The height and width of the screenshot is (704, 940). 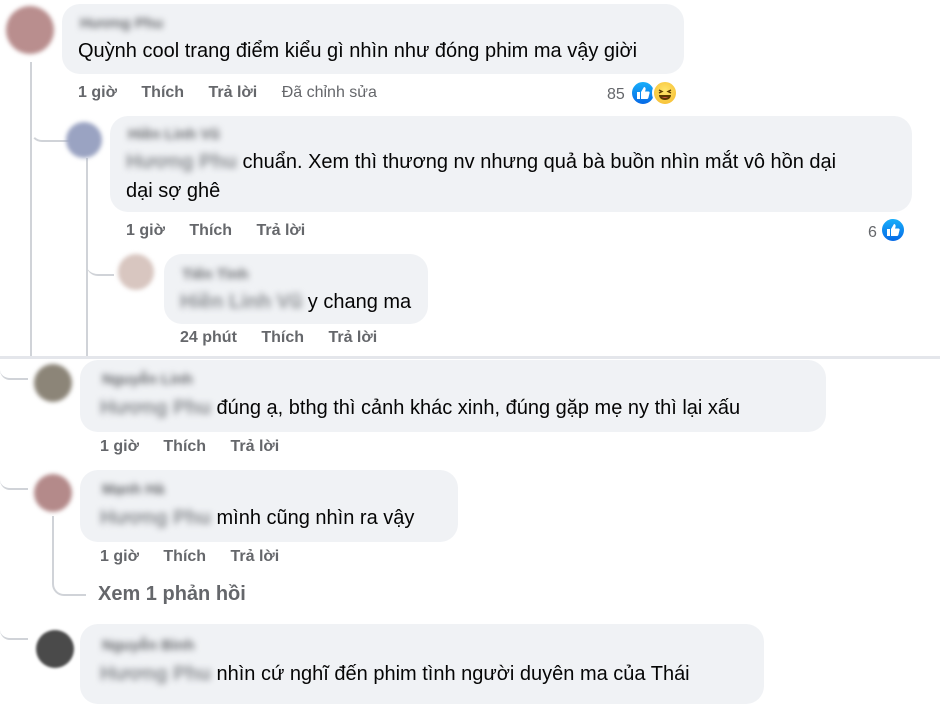 What do you see at coordinates (893, 230) in the screenshot?
I see `like-reaction-icon` at bounding box center [893, 230].